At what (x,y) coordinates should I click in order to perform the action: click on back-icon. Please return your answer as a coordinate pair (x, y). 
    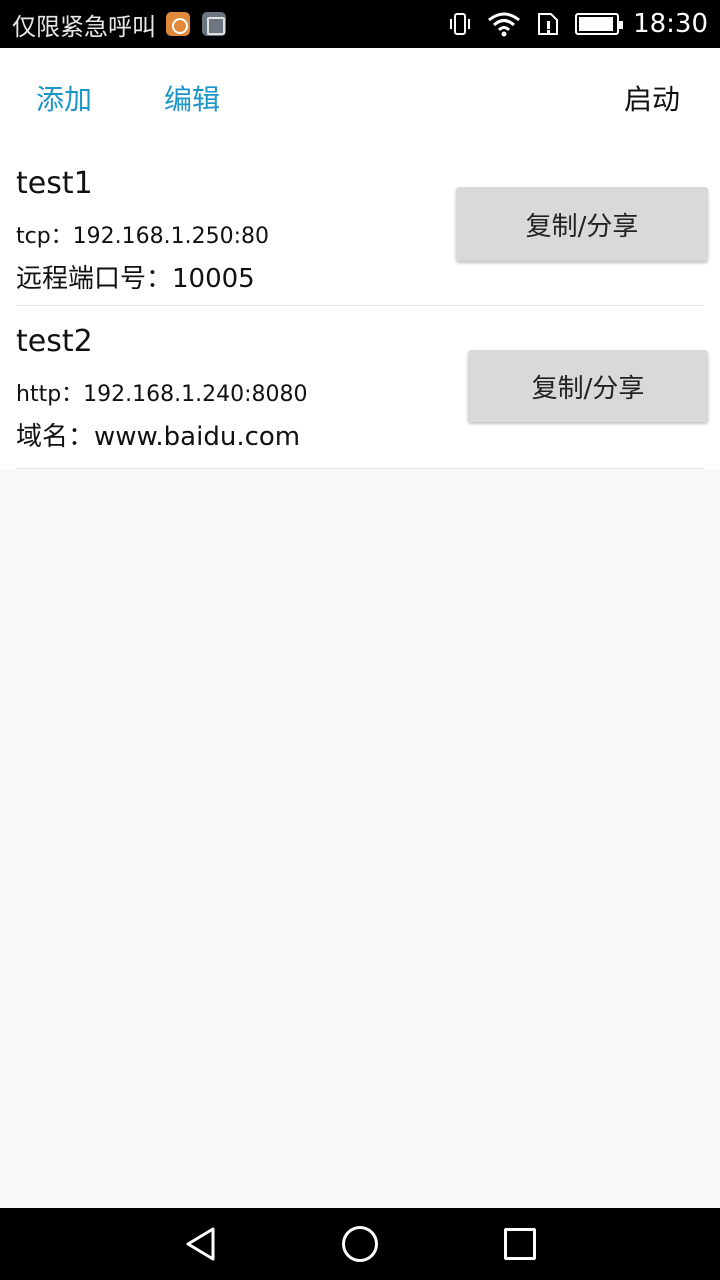
    Looking at the image, I should click on (201, 1244).